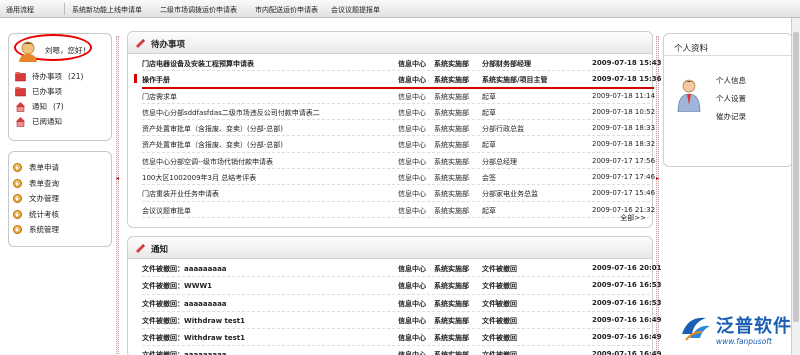 The image size is (800, 355). What do you see at coordinates (633, 218) in the screenshot?
I see `view-all-link: 全部>>` at bounding box center [633, 218].